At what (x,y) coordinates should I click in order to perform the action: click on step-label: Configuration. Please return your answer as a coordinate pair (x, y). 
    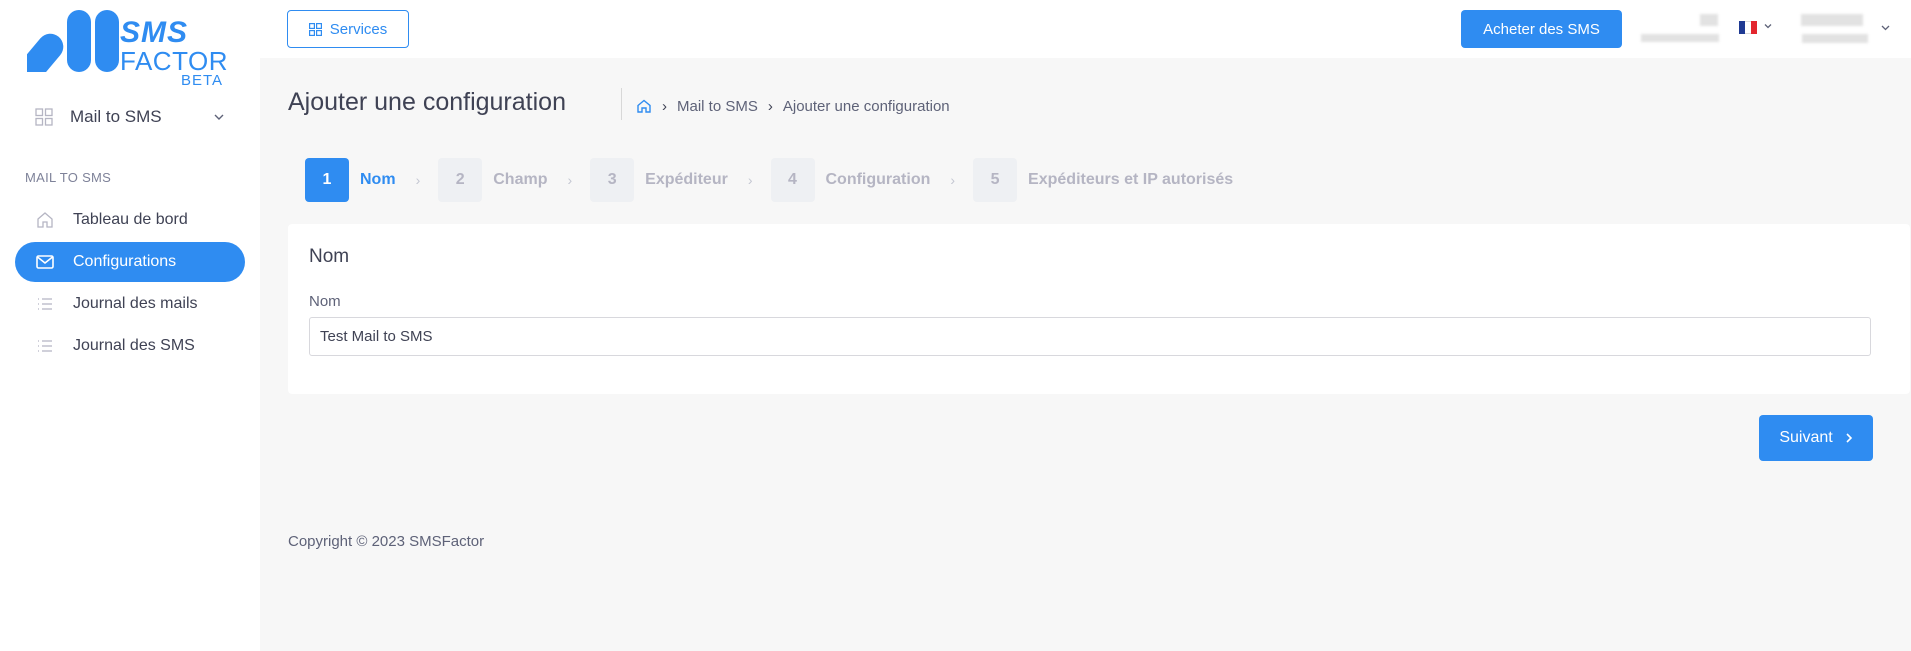
    Looking at the image, I should click on (878, 179).